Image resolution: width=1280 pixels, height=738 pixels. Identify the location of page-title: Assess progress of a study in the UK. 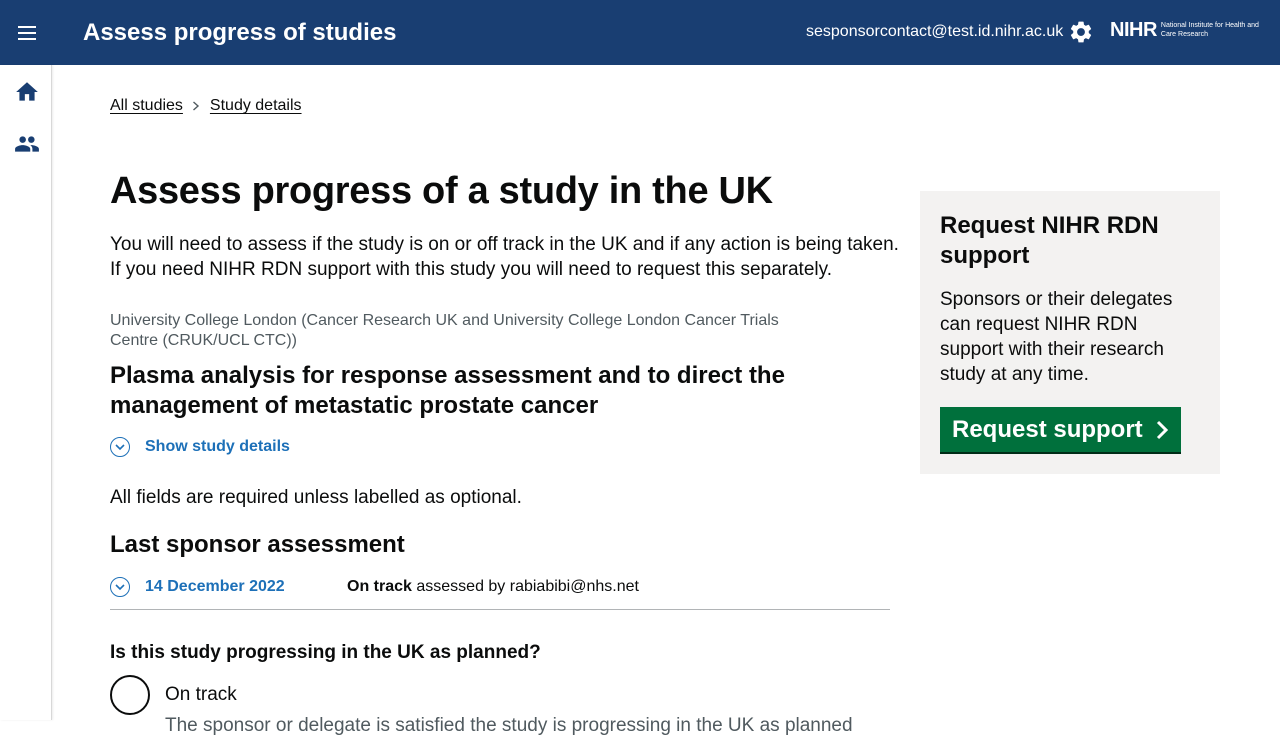
(441, 191).